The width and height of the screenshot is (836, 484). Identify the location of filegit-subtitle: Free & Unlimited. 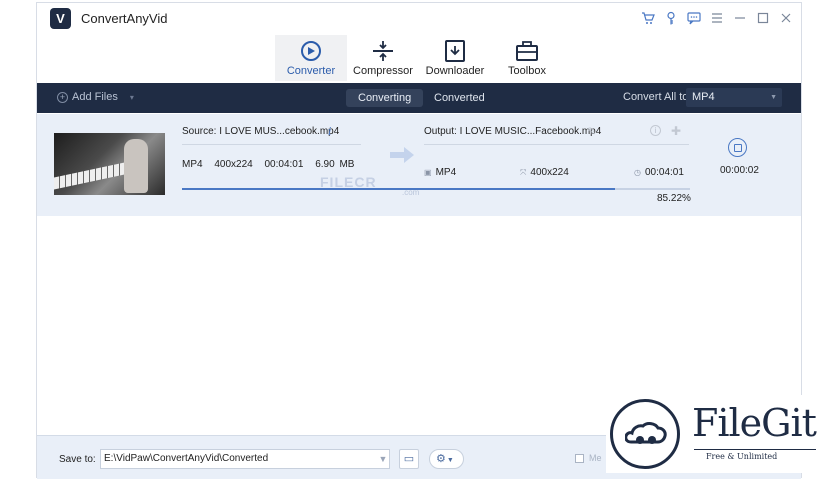
(742, 456).